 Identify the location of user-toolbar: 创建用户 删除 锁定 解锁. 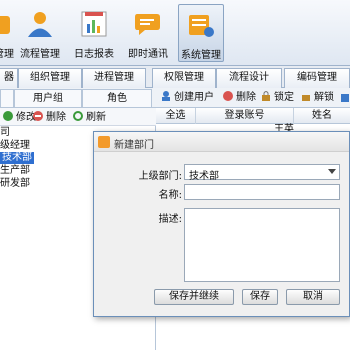
(253, 98).